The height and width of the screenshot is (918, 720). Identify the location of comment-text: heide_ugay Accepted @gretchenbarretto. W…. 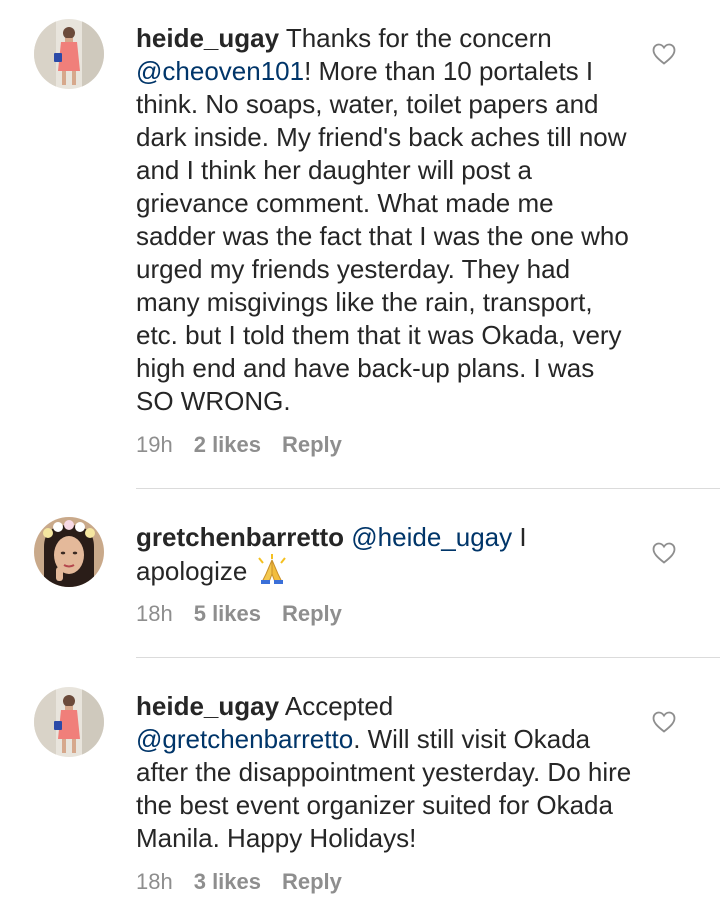
(386, 772).